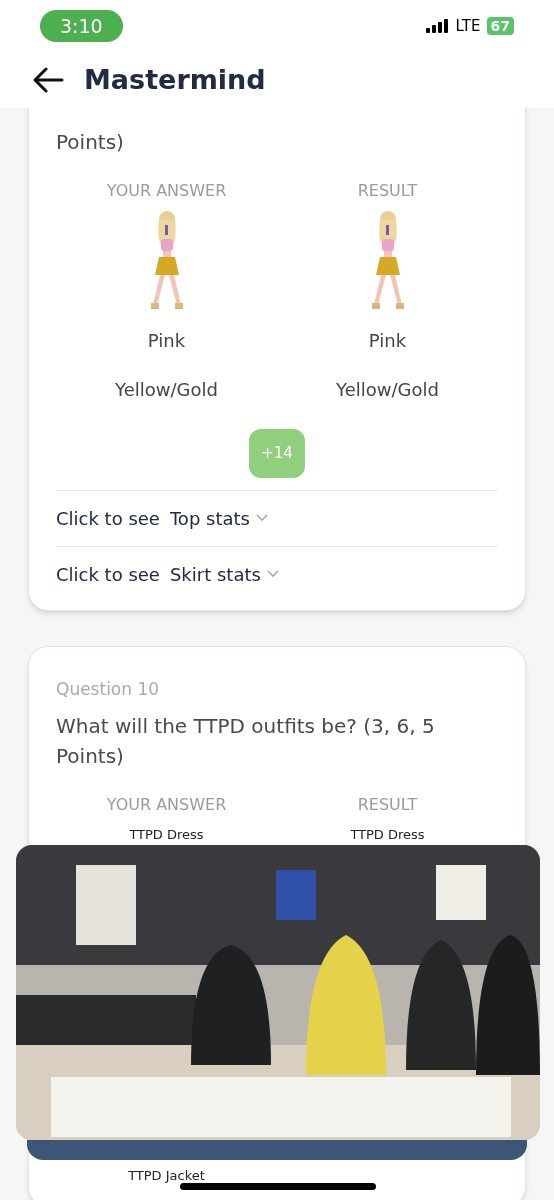  What do you see at coordinates (175, 79) in the screenshot?
I see `page-title: Mastermind` at bounding box center [175, 79].